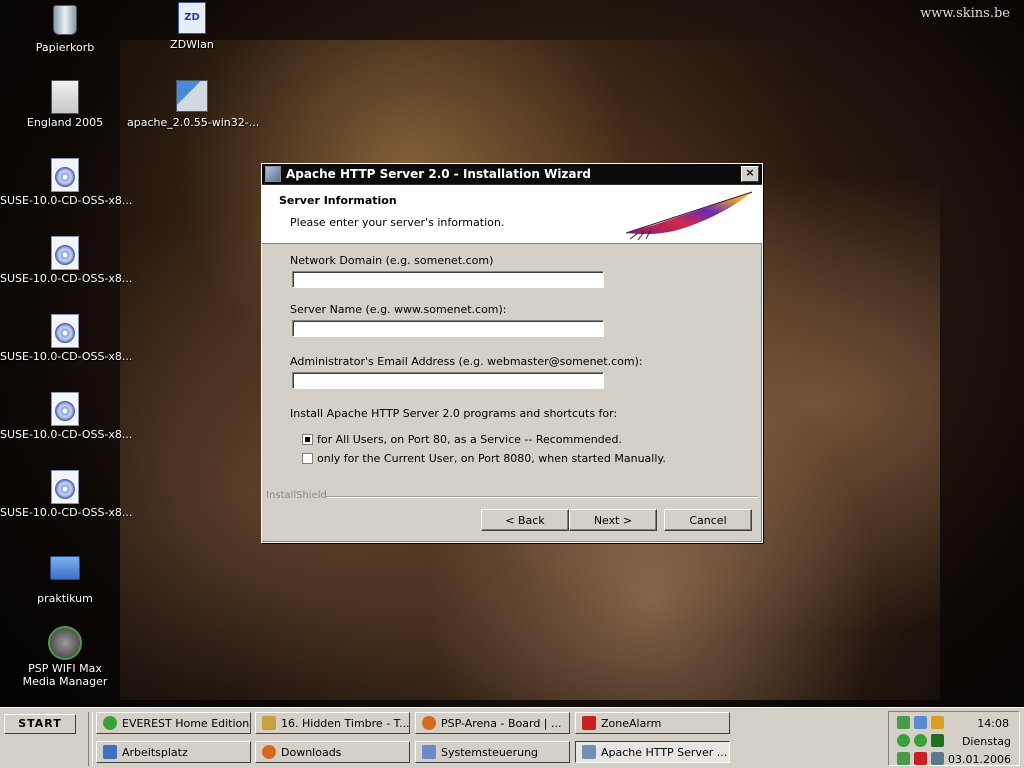  I want to click on desktop-icon-england-2005: England 2005, so click(65, 104).